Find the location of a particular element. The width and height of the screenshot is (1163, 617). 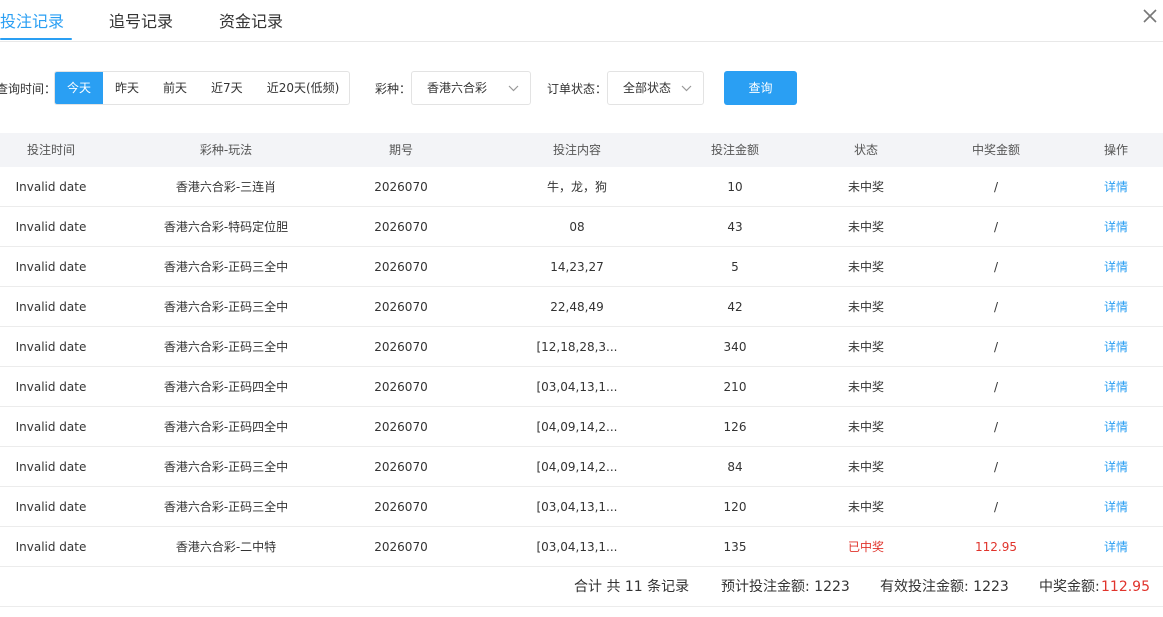

table-row: Invalid date 香港六合彩-特码定位胆 2026070 08 43 未中奖 / 详情 is located at coordinates (581, 227).